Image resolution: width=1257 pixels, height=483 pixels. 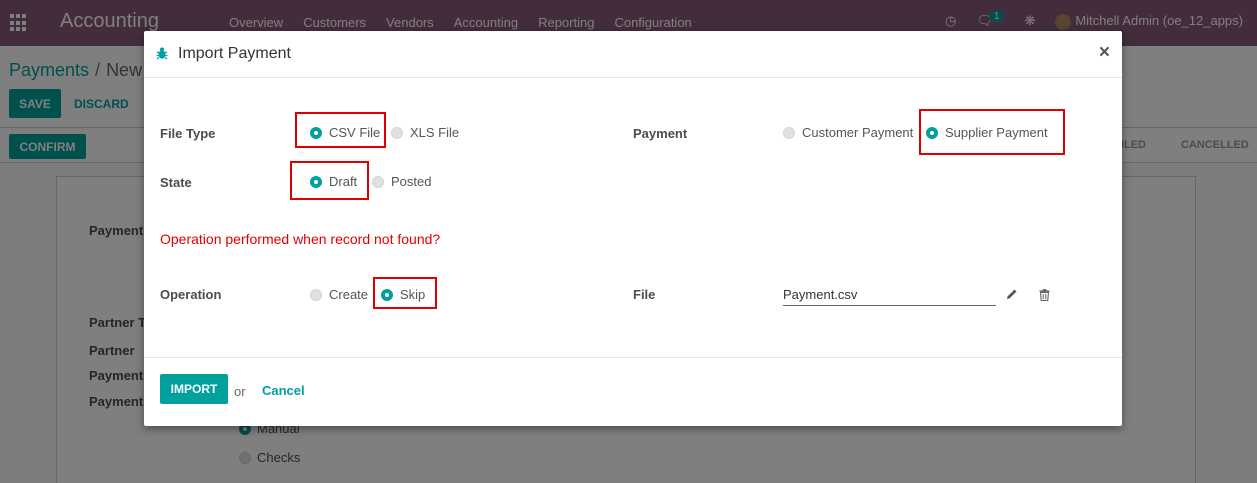 What do you see at coordinates (194, 389) in the screenshot?
I see `import-button: IMPORT` at bounding box center [194, 389].